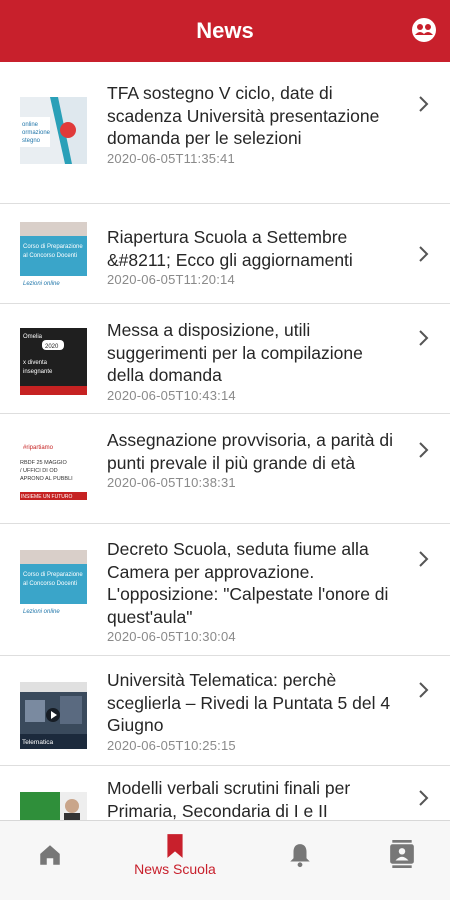  What do you see at coordinates (33, 337) in the screenshot?
I see `thumb-text: Omelia` at bounding box center [33, 337].